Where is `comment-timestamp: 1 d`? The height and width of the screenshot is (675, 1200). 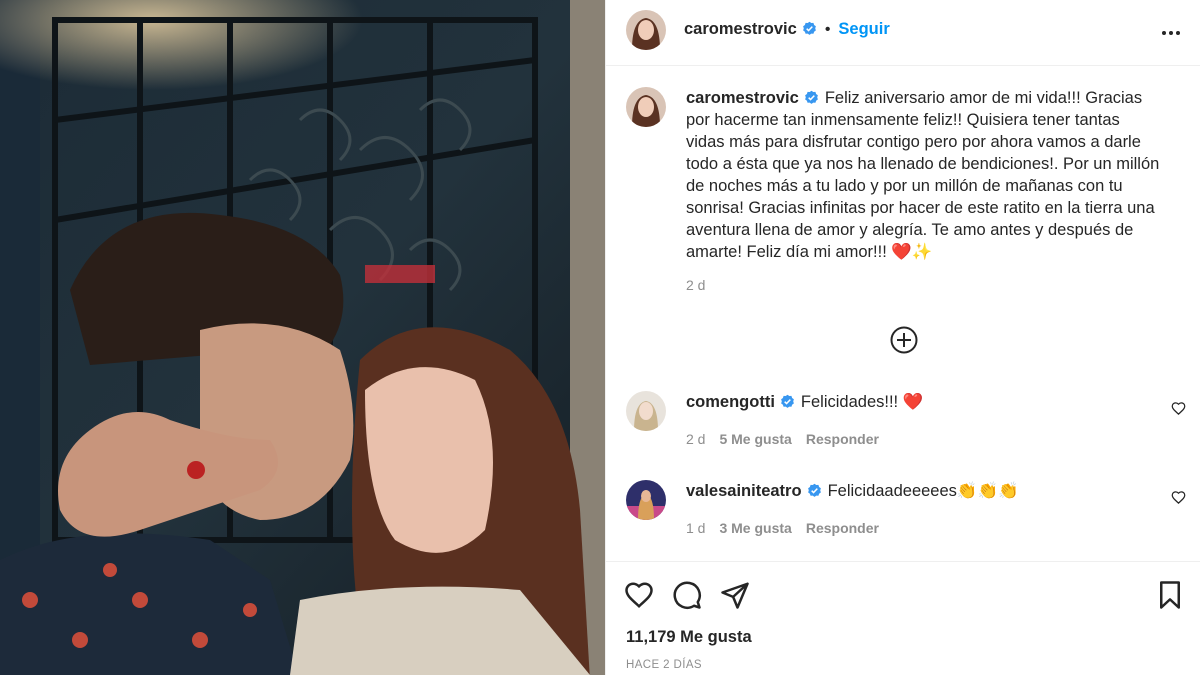 comment-timestamp: 1 d is located at coordinates (695, 528).